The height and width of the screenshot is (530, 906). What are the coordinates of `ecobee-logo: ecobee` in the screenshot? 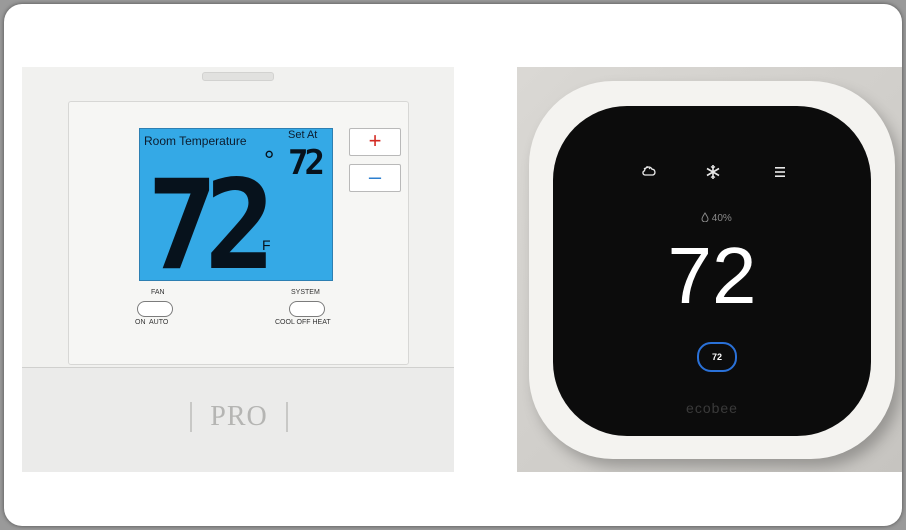 It's located at (712, 408).